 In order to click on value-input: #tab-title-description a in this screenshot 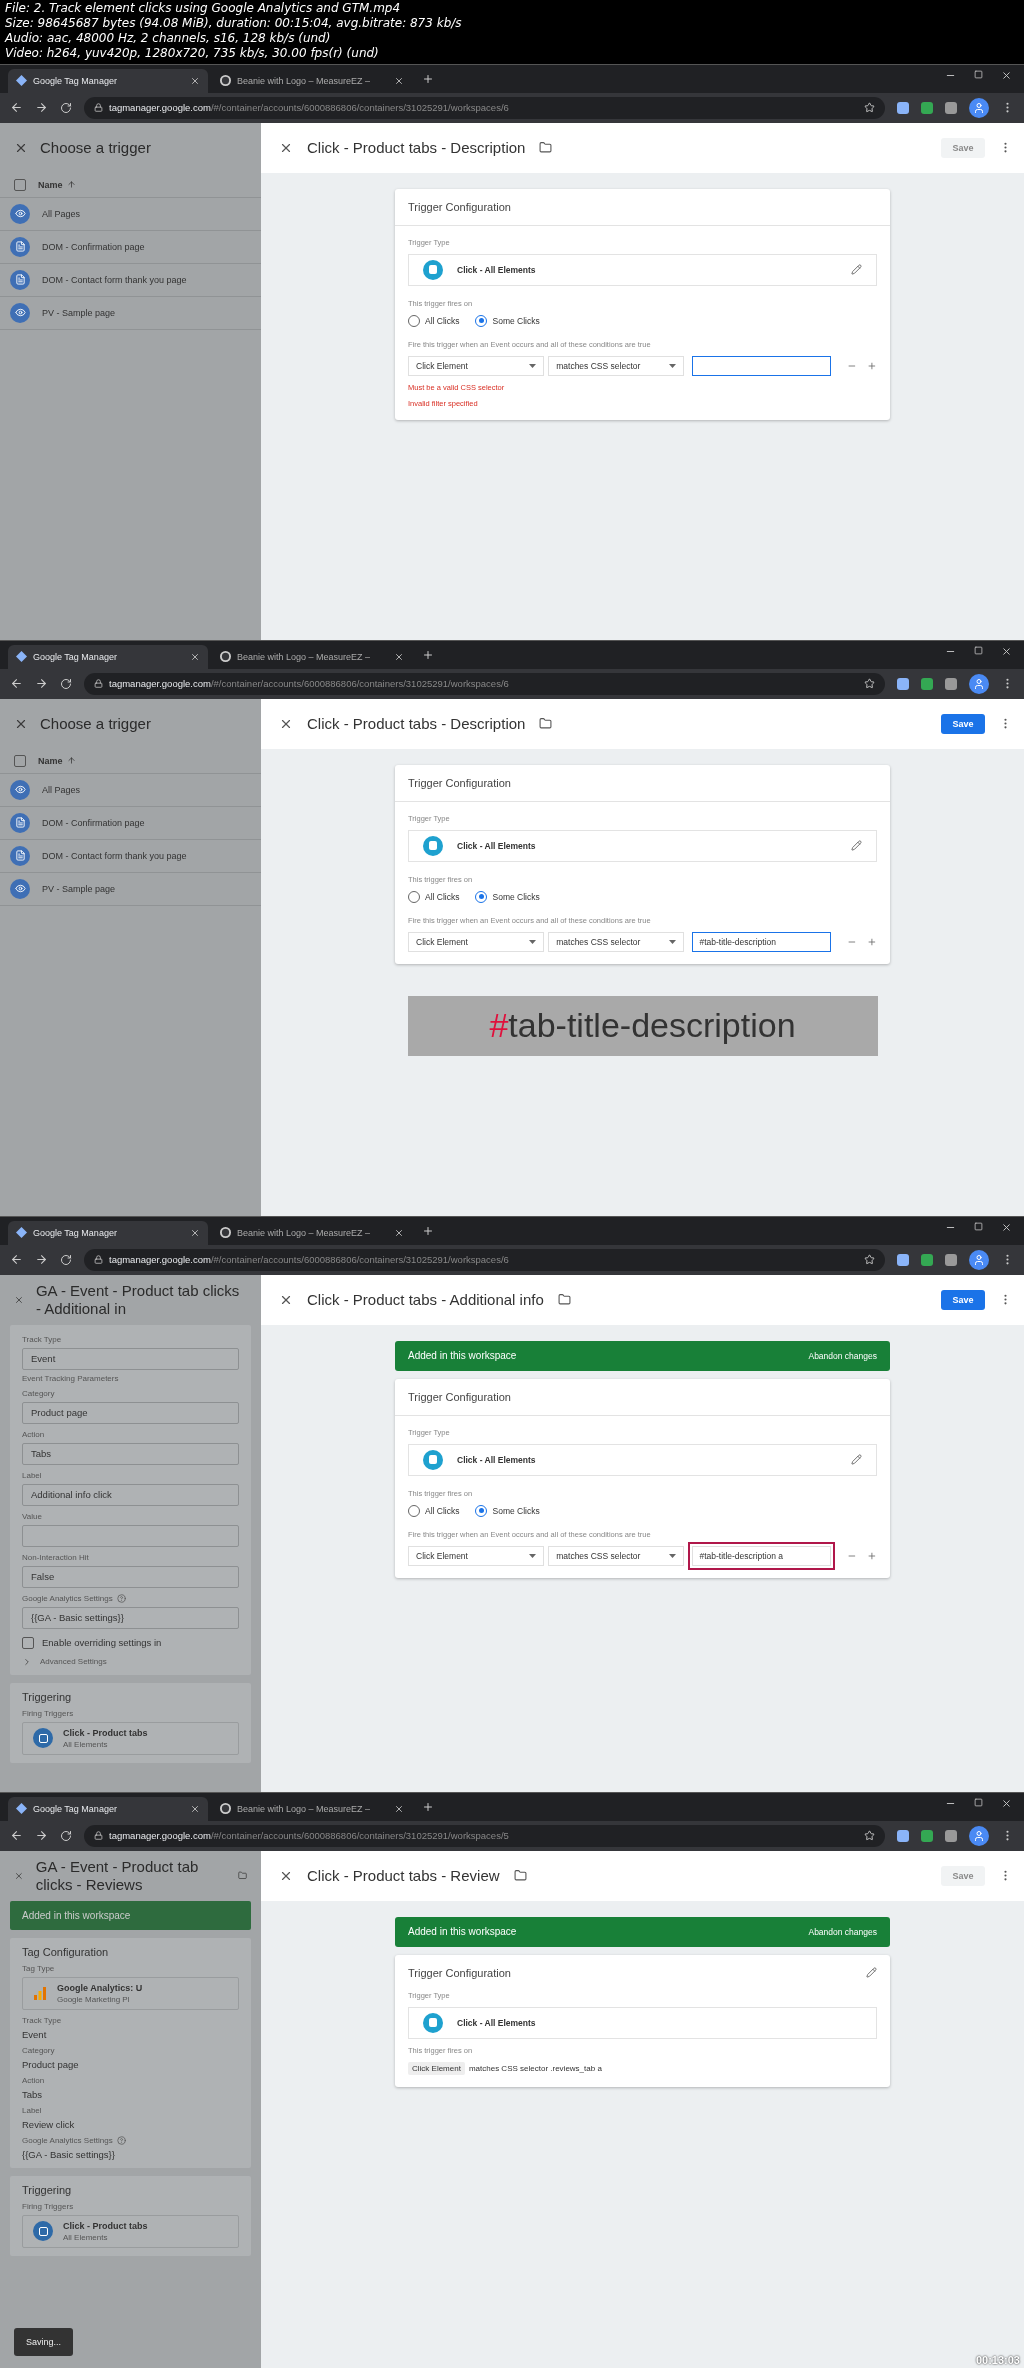, I will do `click(762, 1555)`.